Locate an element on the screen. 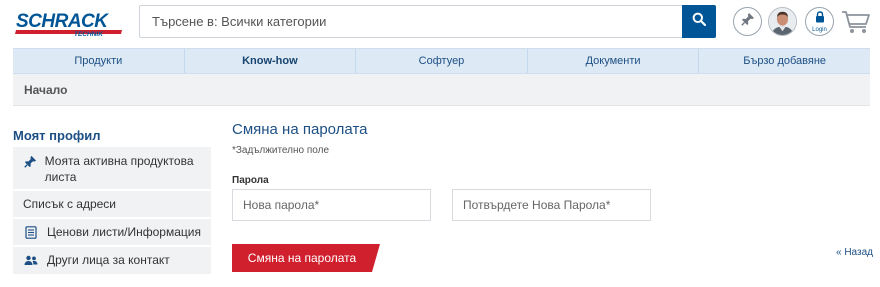  sidebar-title: Моят профил is located at coordinates (57, 135).